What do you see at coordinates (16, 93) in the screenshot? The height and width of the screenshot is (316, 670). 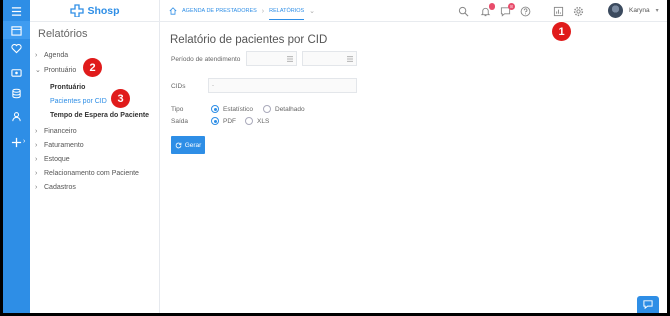 I see `database-icon` at bounding box center [16, 93].